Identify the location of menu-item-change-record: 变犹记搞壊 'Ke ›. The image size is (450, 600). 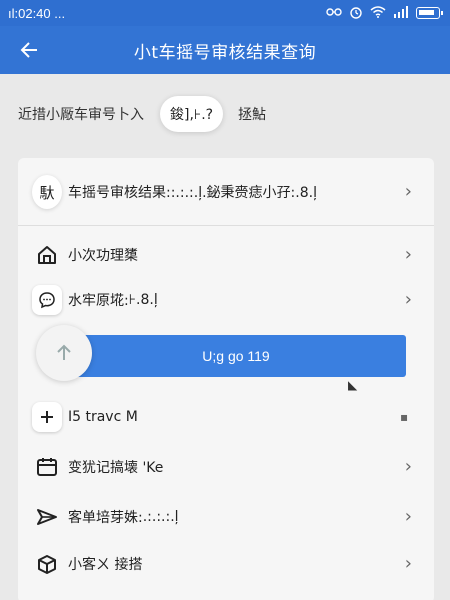
(226, 467).